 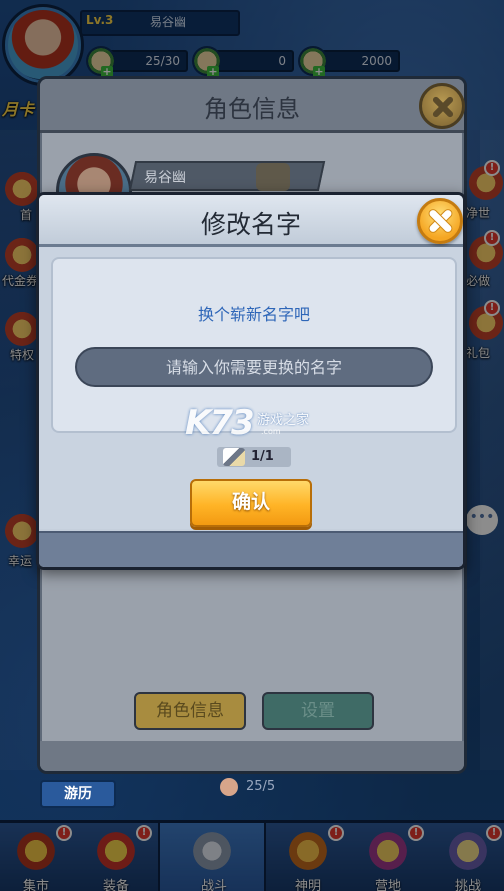 What do you see at coordinates (250, 224) in the screenshot?
I see `rename-dialog-title: 修改名字` at bounding box center [250, 224].